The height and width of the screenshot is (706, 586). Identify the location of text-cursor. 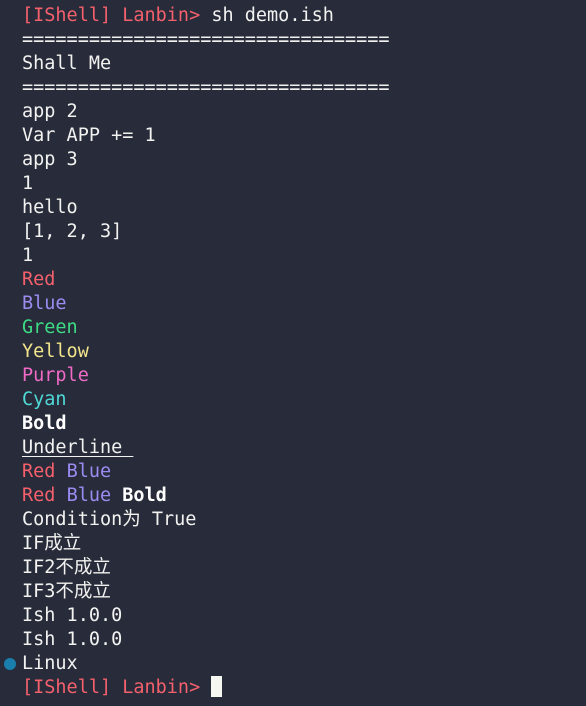
(217, 686).